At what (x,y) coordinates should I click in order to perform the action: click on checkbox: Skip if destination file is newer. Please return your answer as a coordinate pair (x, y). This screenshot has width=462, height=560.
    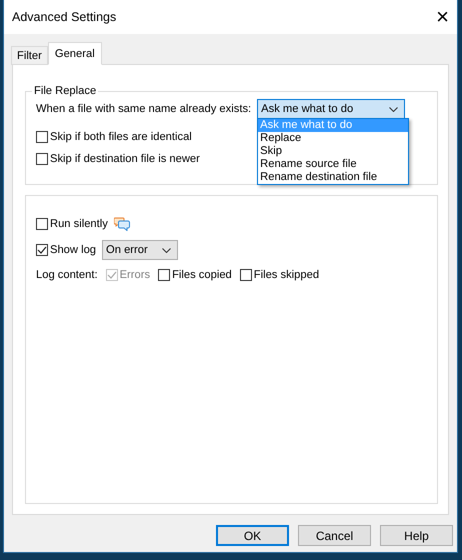
    Looking at the image, I should click on (118, 159).